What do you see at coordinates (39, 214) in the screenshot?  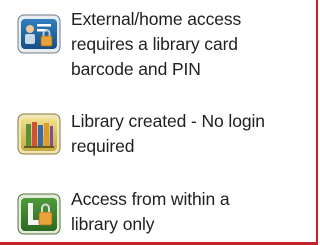 I see `library-lock-icon` at bounding box center [39, 214].